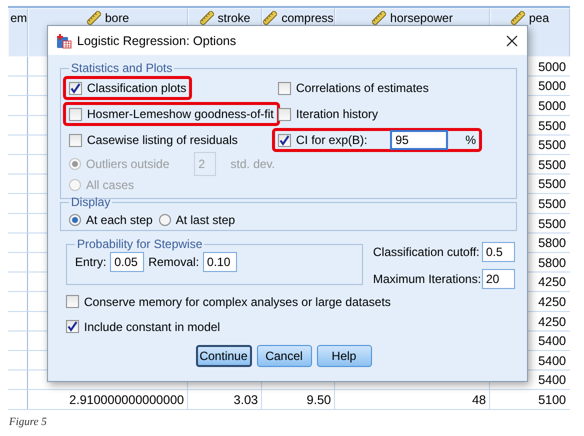  Describe the element at coordinates (337, 114) in the screenshot. I see `checkbox-label: Iteration history` at that location.